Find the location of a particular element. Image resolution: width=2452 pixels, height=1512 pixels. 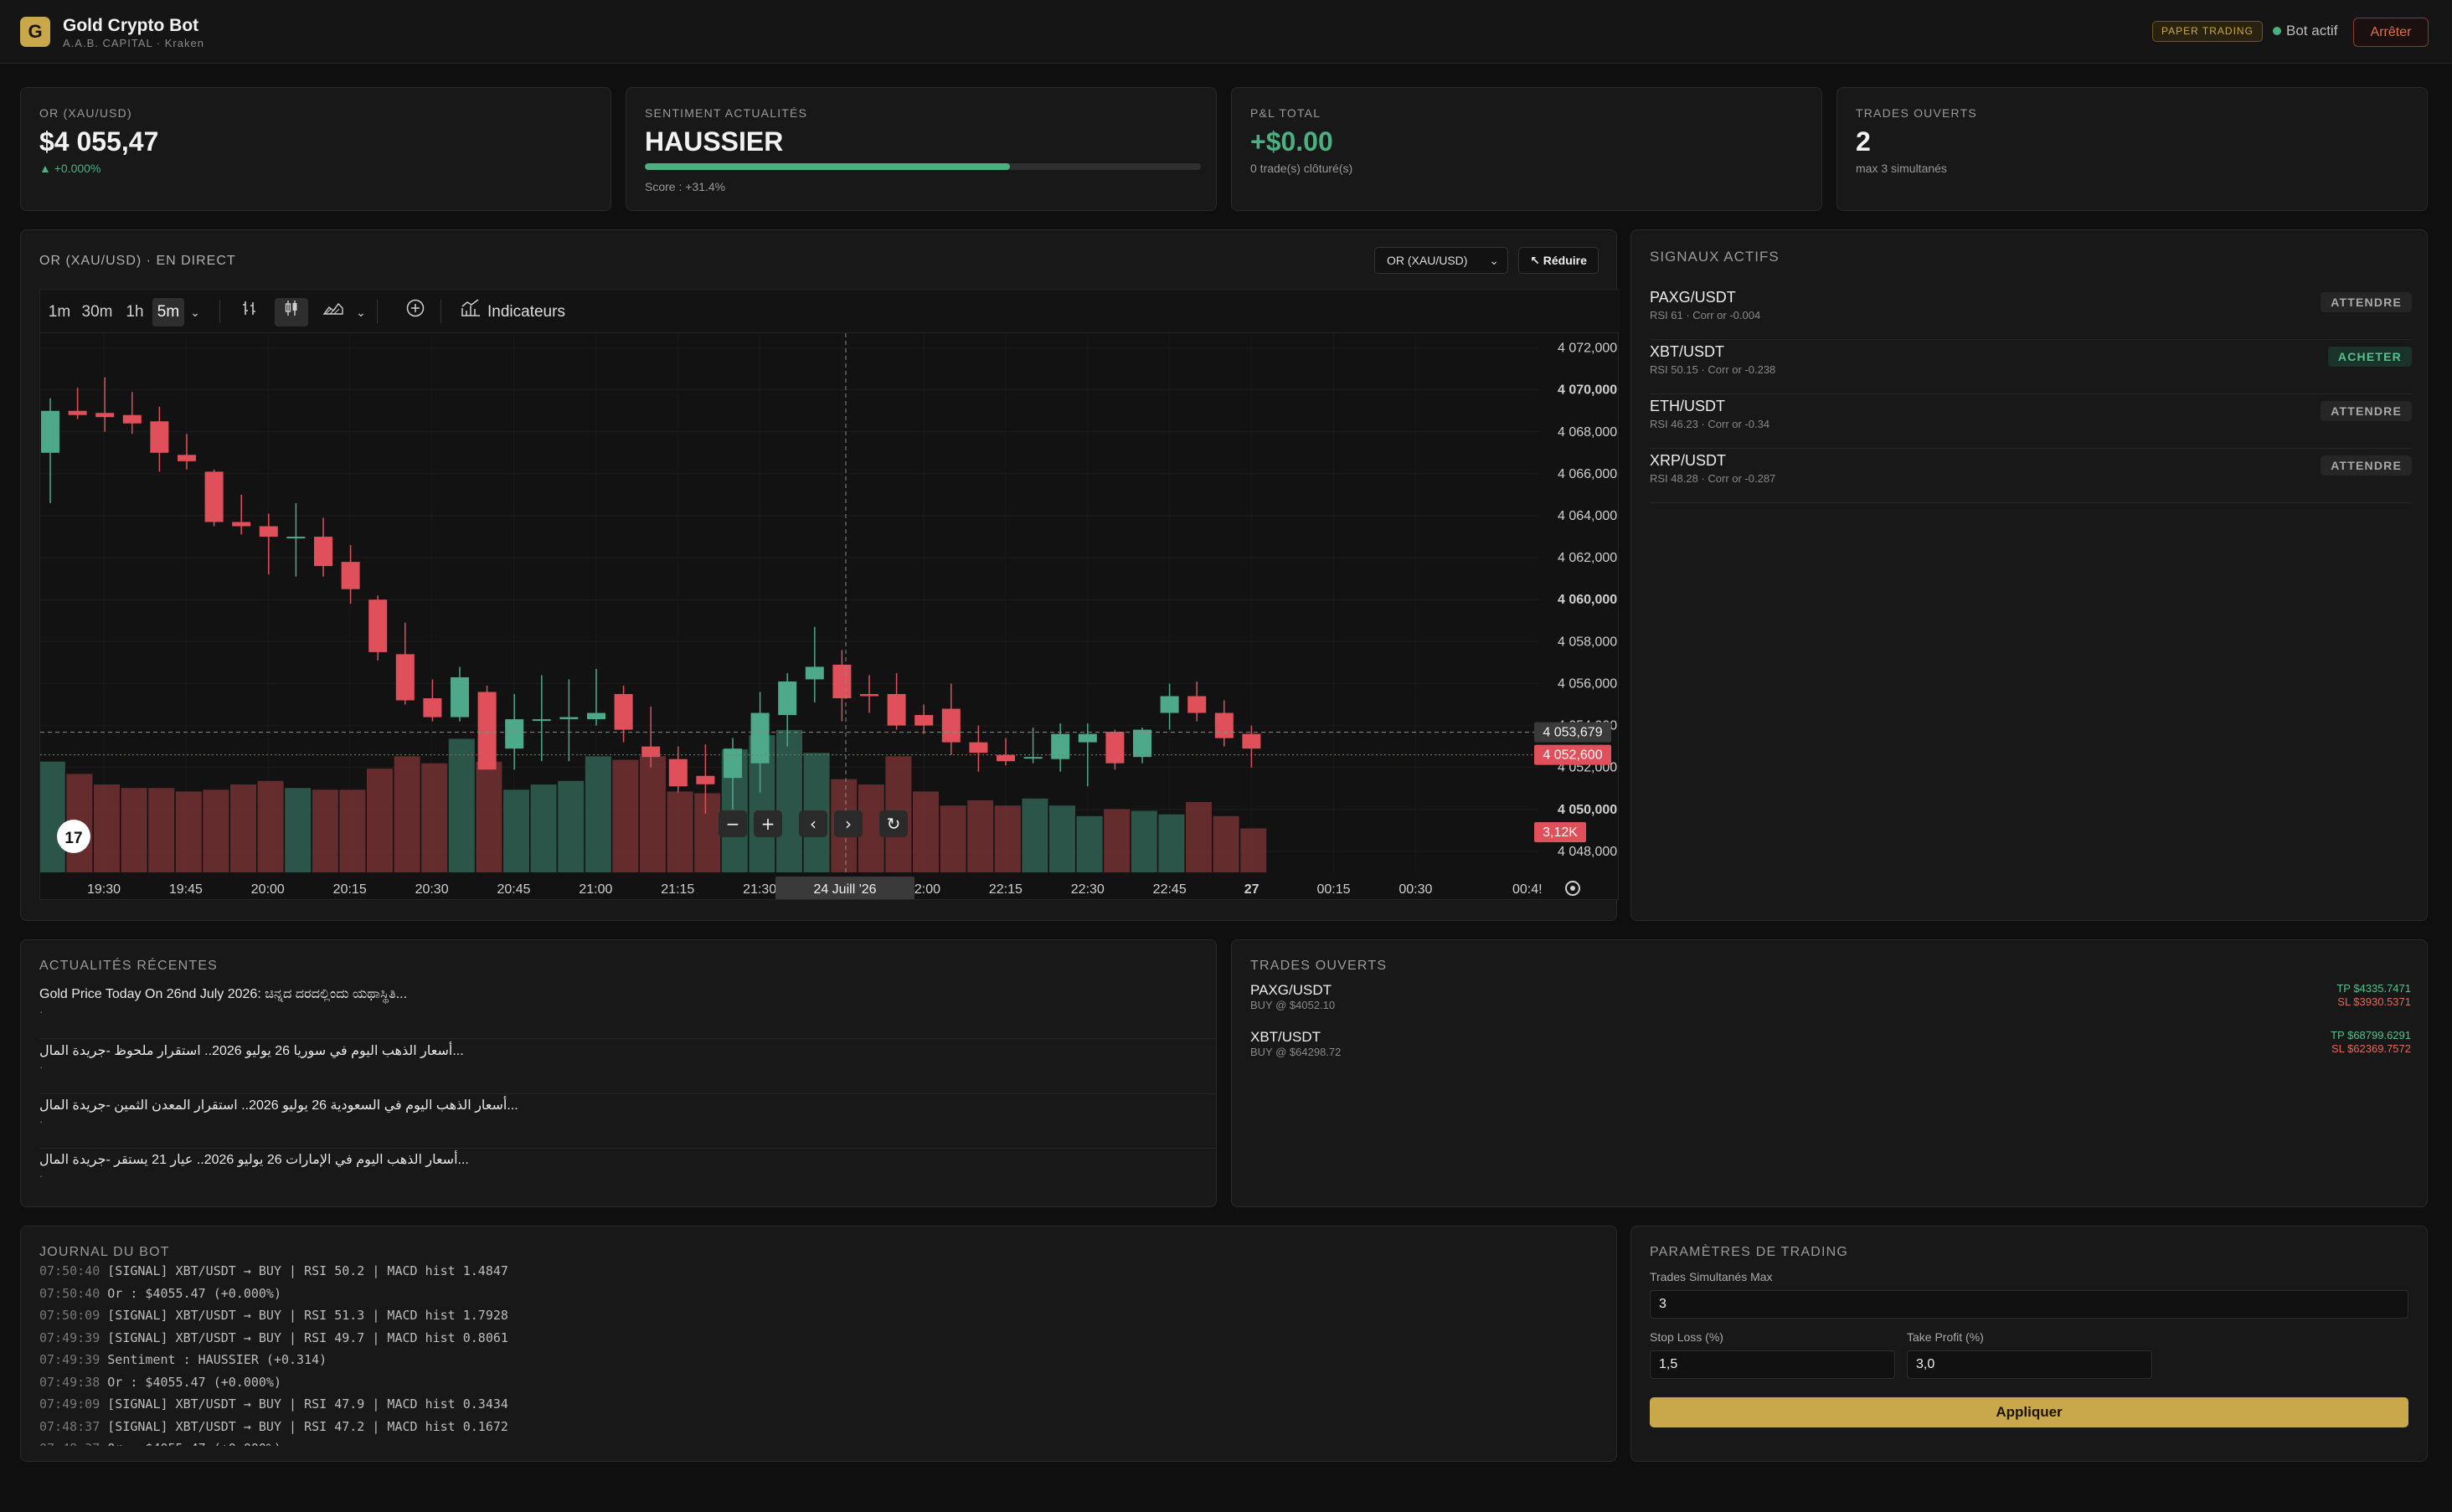

reset-chart-icon: ↻ is located at coordinates (893, 823).